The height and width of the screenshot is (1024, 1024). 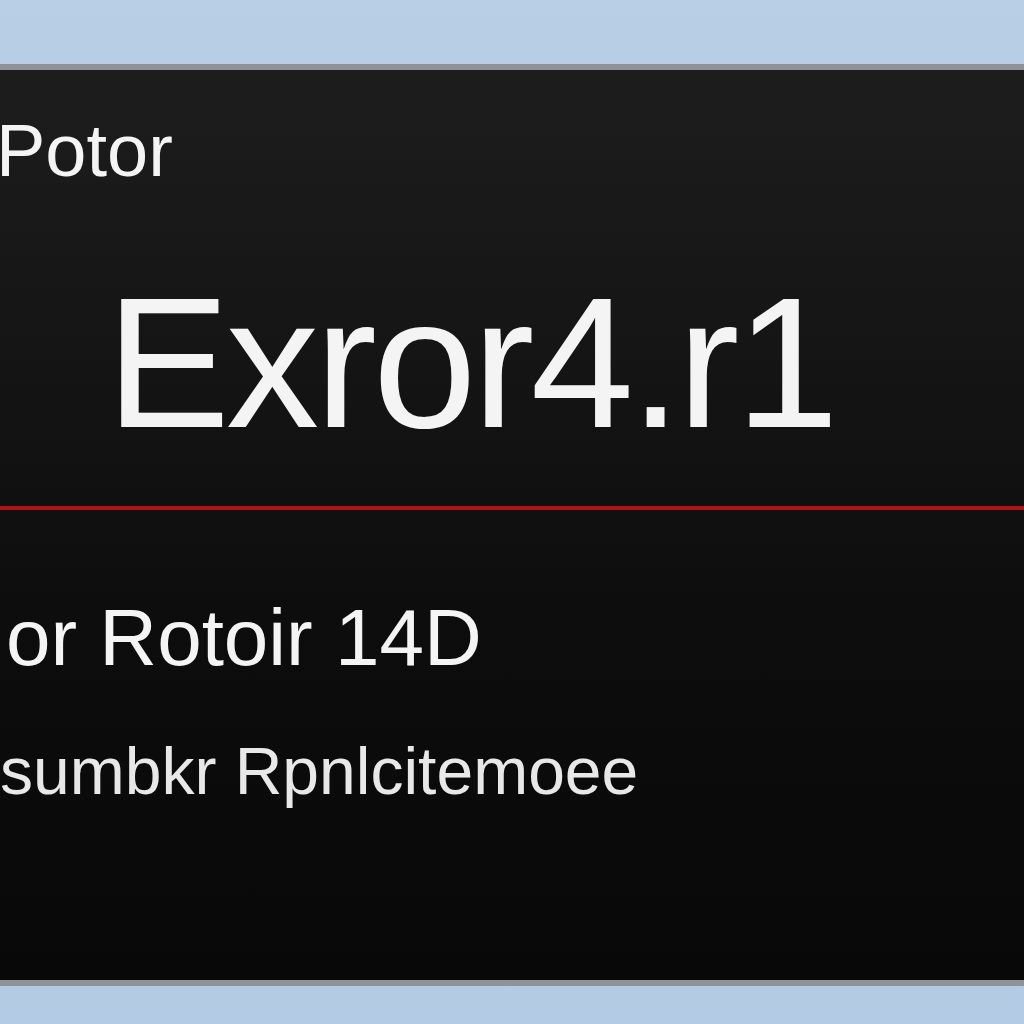 What do you see at coordinates (244, 638) in the screenshot?
I see `error-code: or Rotoir 14D` at bounding box center [244, 638].